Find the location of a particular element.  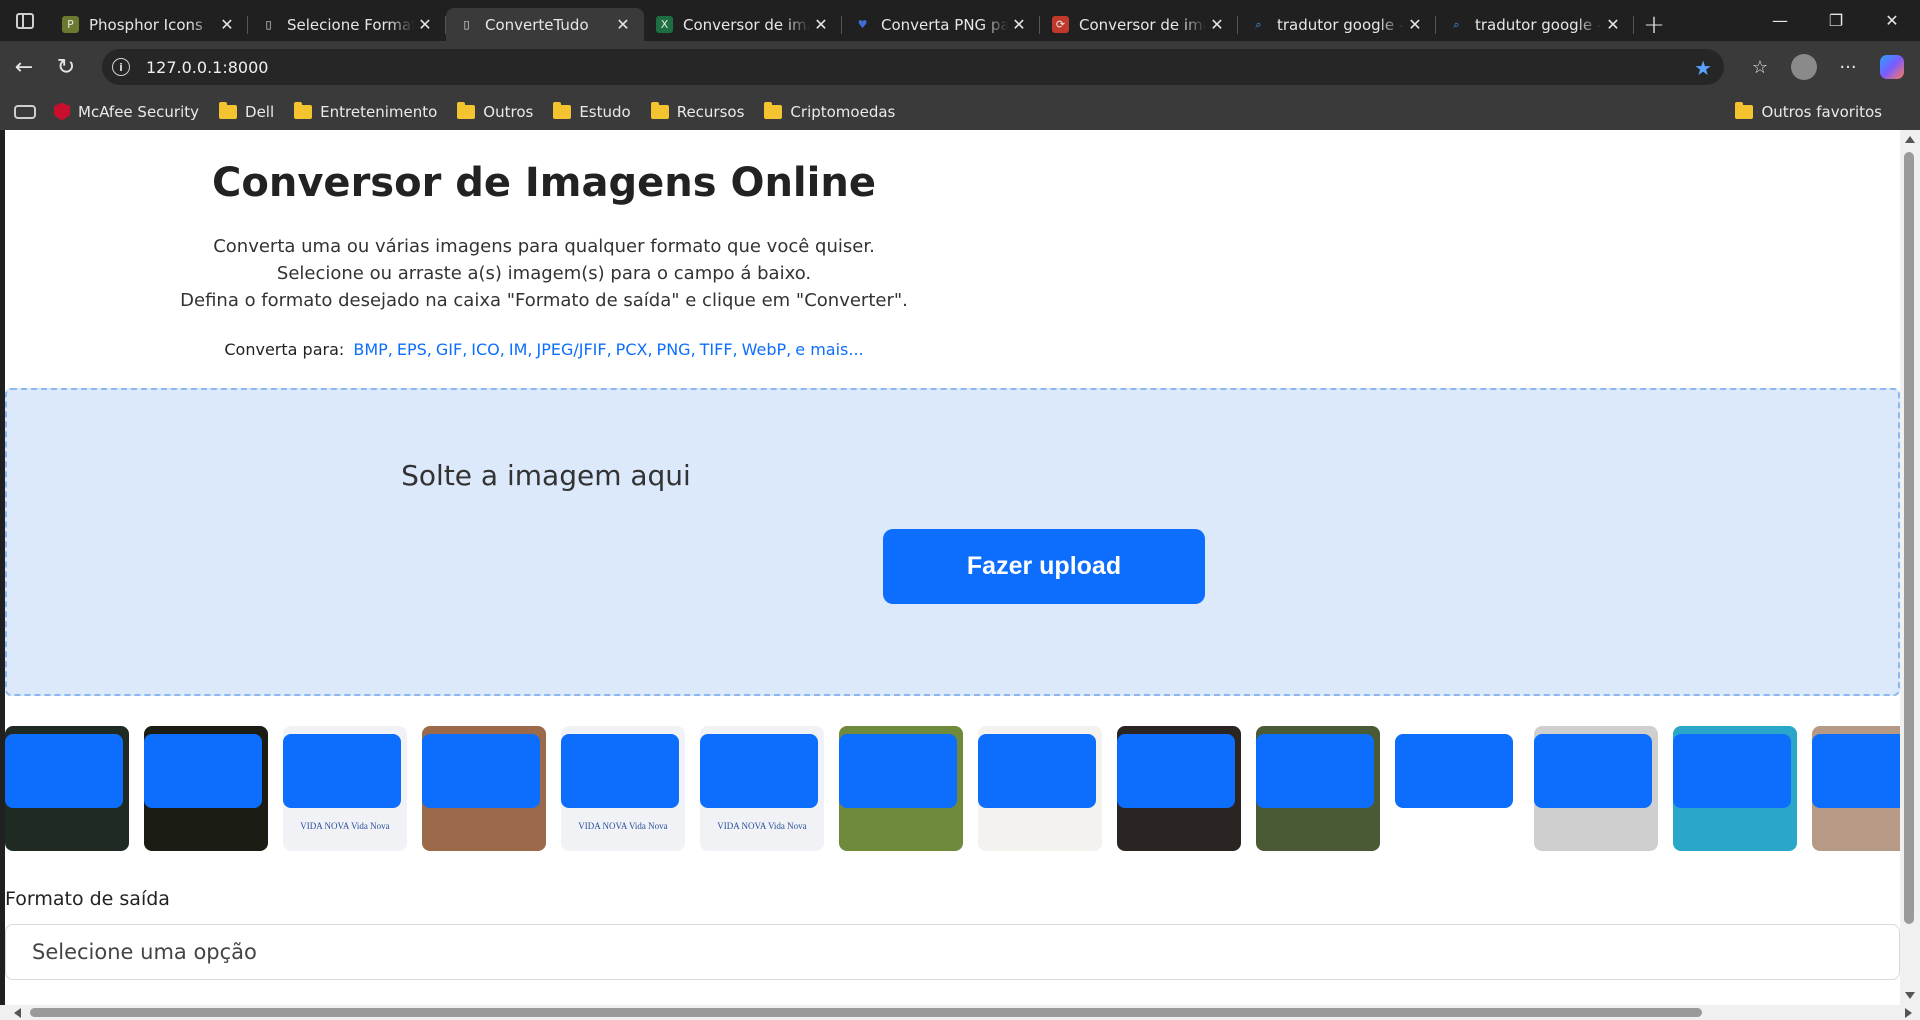

url-text: 127.0.0.1:8000 is located at coordinates (207, 67).